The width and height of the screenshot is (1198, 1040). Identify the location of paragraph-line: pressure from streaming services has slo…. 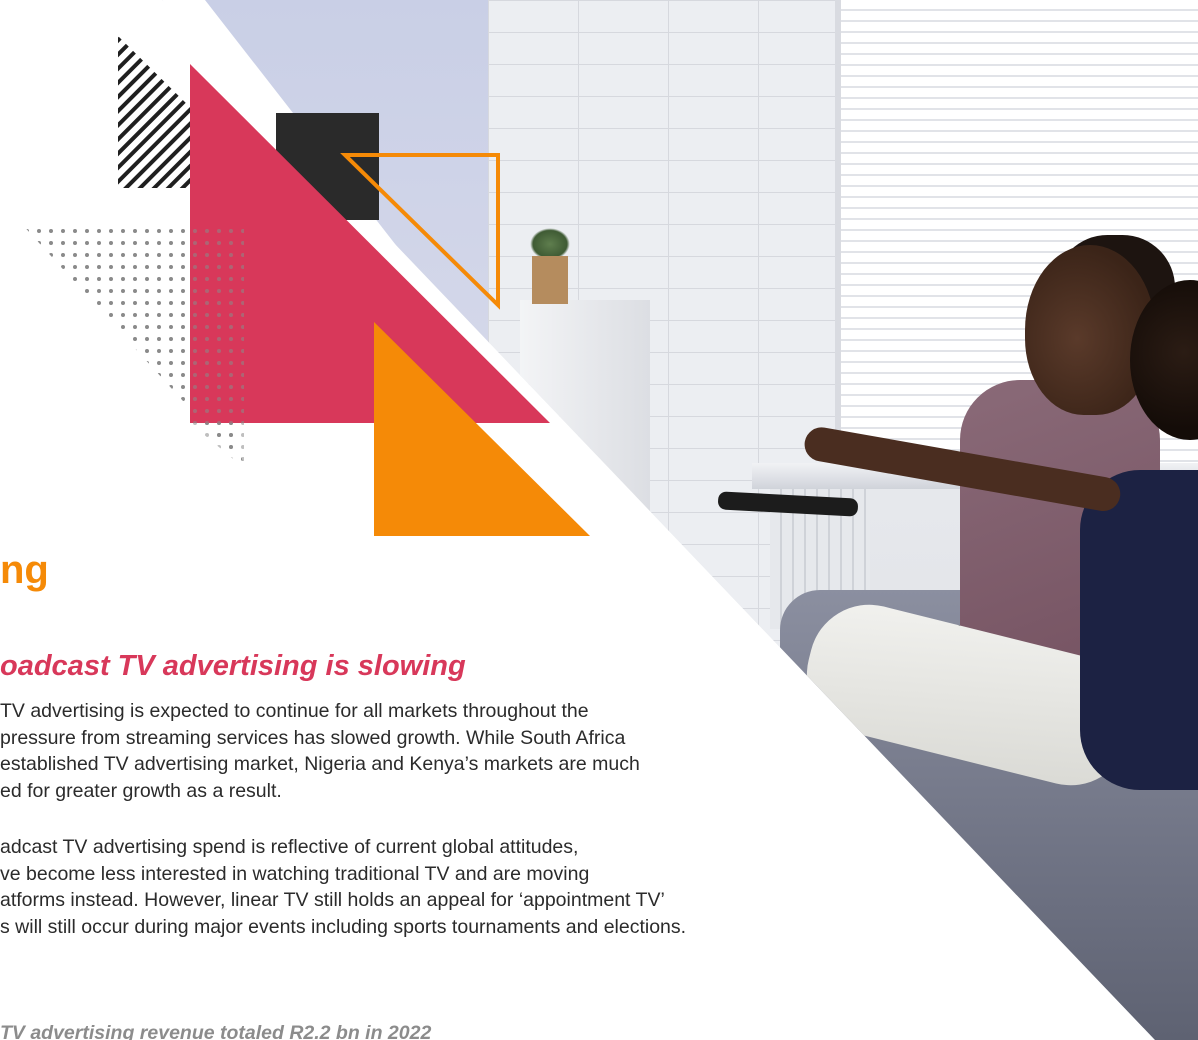
(313, 737).